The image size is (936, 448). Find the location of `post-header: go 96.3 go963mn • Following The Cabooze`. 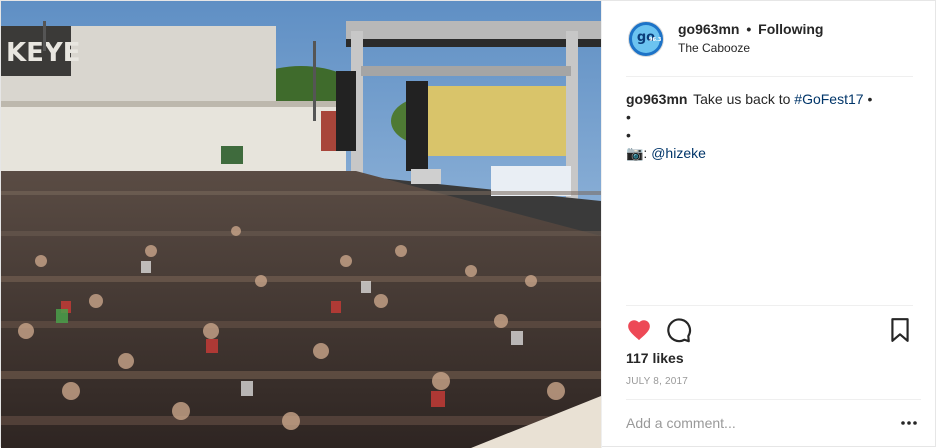

post-header: go 96.3 go963mn • Following The Cabooze is located at coordinates (769, 39).